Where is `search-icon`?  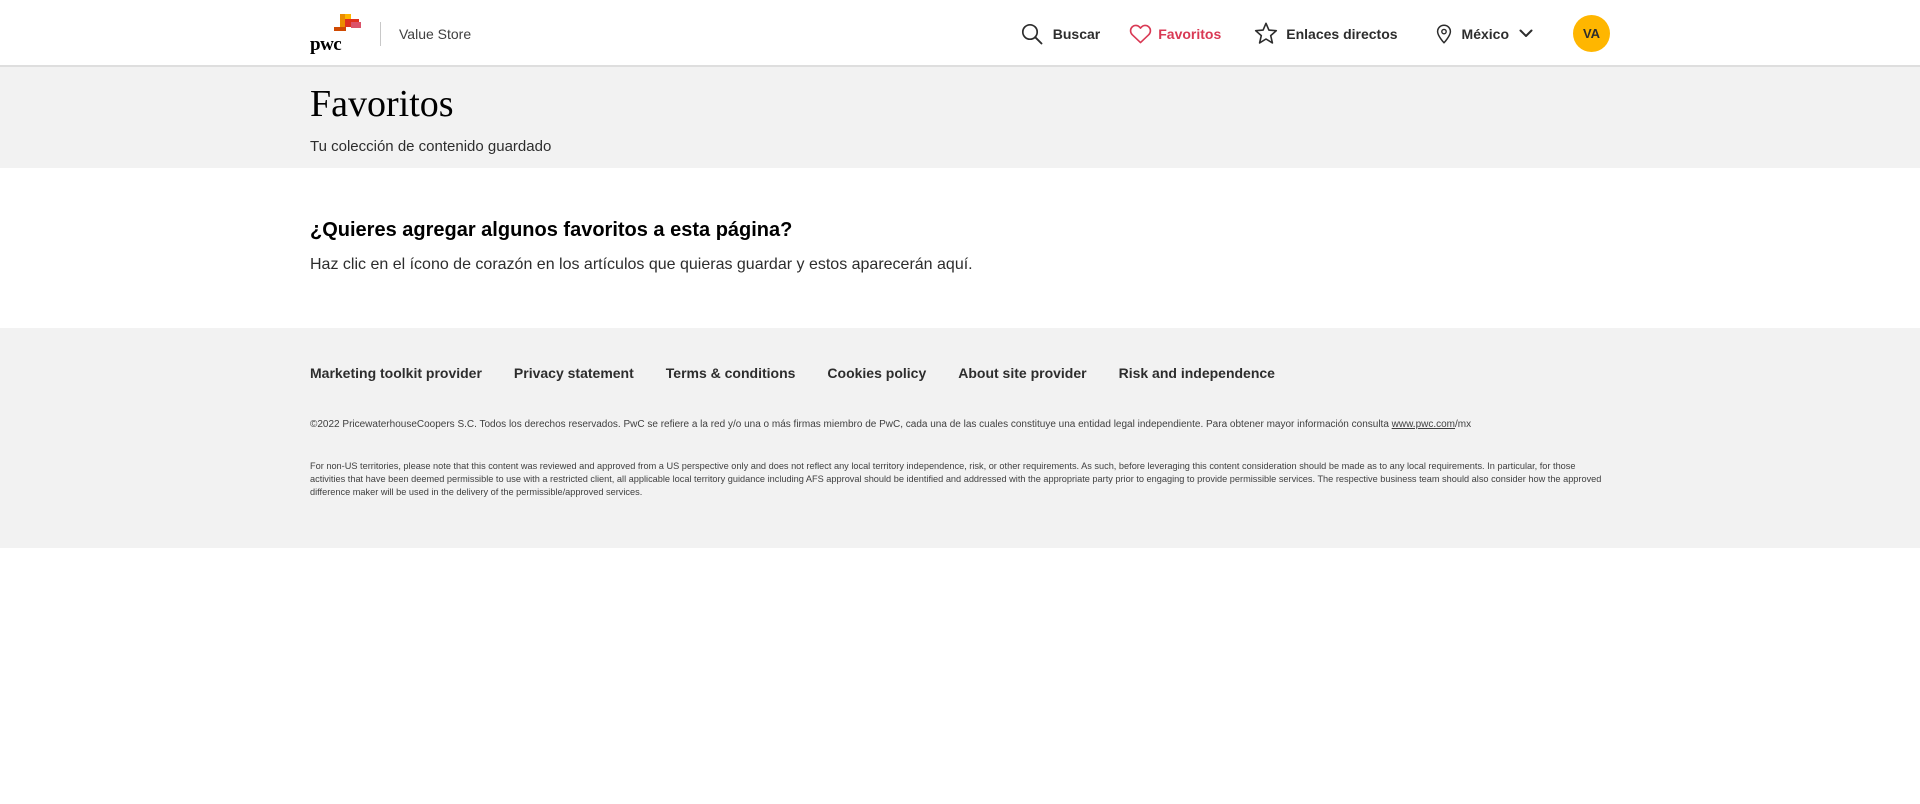
search-icon is located at coordinates (1032, 33).